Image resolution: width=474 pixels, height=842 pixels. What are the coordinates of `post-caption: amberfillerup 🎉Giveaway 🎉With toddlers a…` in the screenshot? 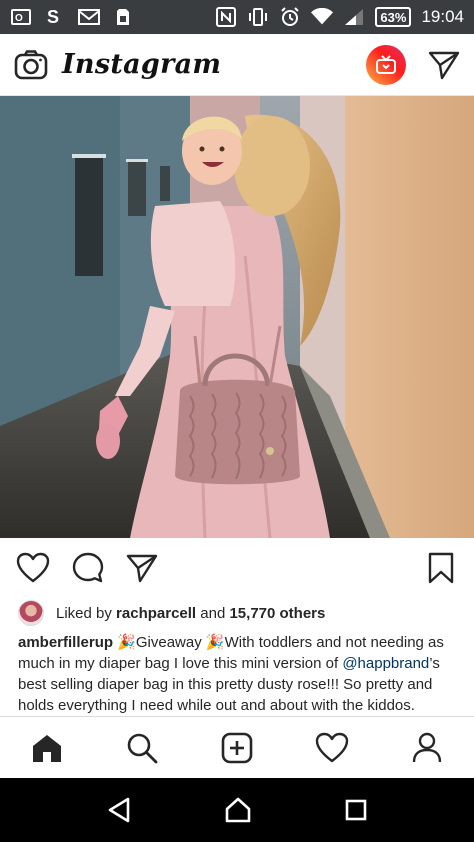 It's located at (238, 674).